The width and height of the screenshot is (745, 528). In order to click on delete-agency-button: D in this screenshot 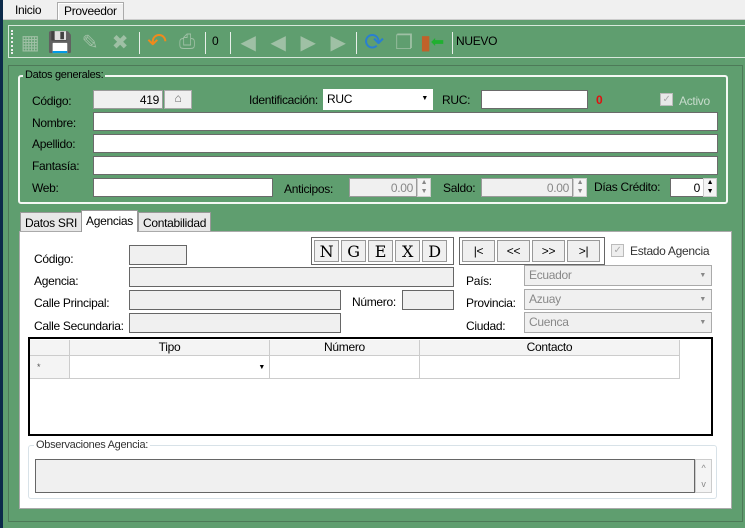, I will do `click(434, 251)`.